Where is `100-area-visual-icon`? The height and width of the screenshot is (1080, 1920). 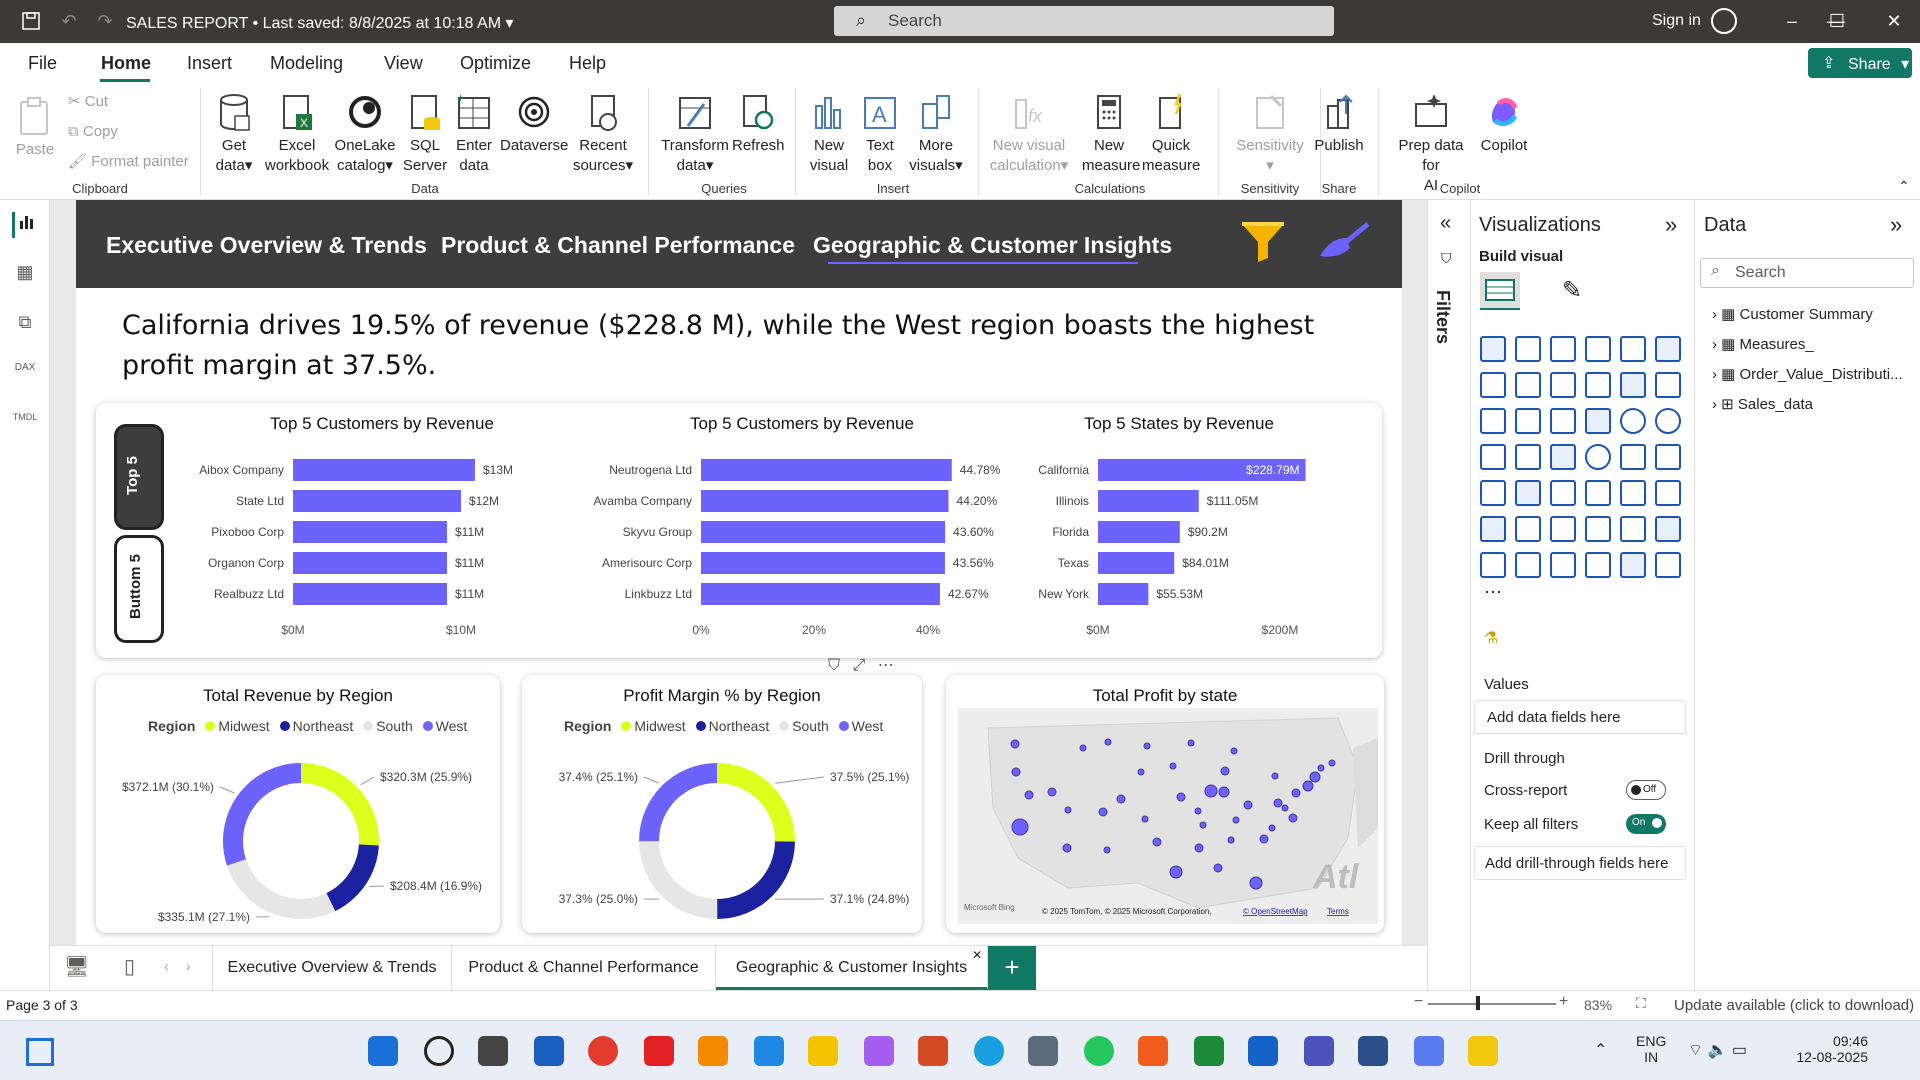
100-area-visual-icon is located at coordinates (1598, 385).